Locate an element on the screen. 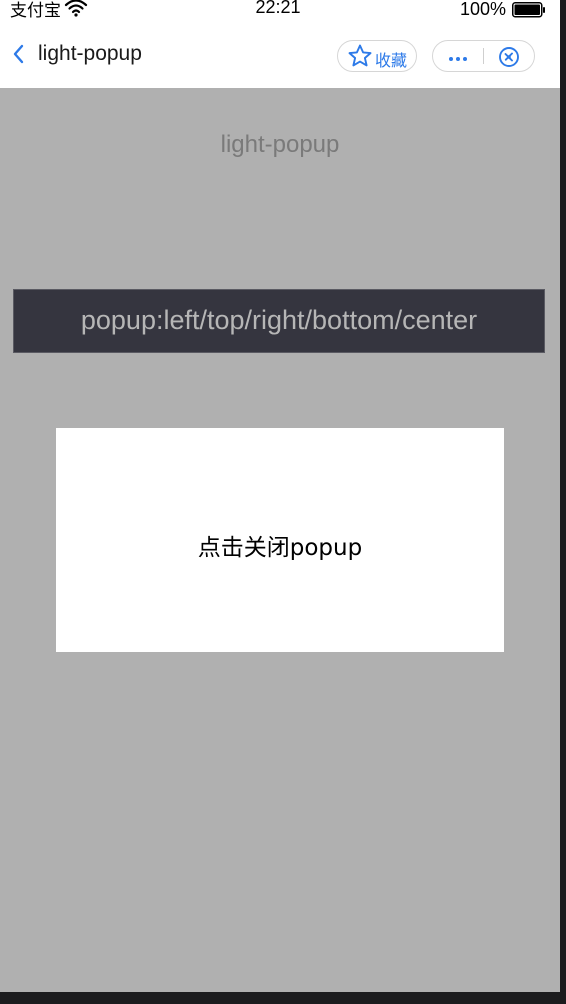  menu-capsule is located at coordinates (483, 56).